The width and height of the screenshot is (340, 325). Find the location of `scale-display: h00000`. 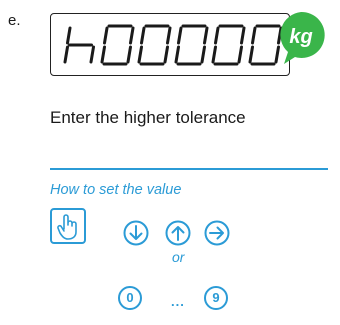

scale-display: h00000 is located at coordinates (170, 44).